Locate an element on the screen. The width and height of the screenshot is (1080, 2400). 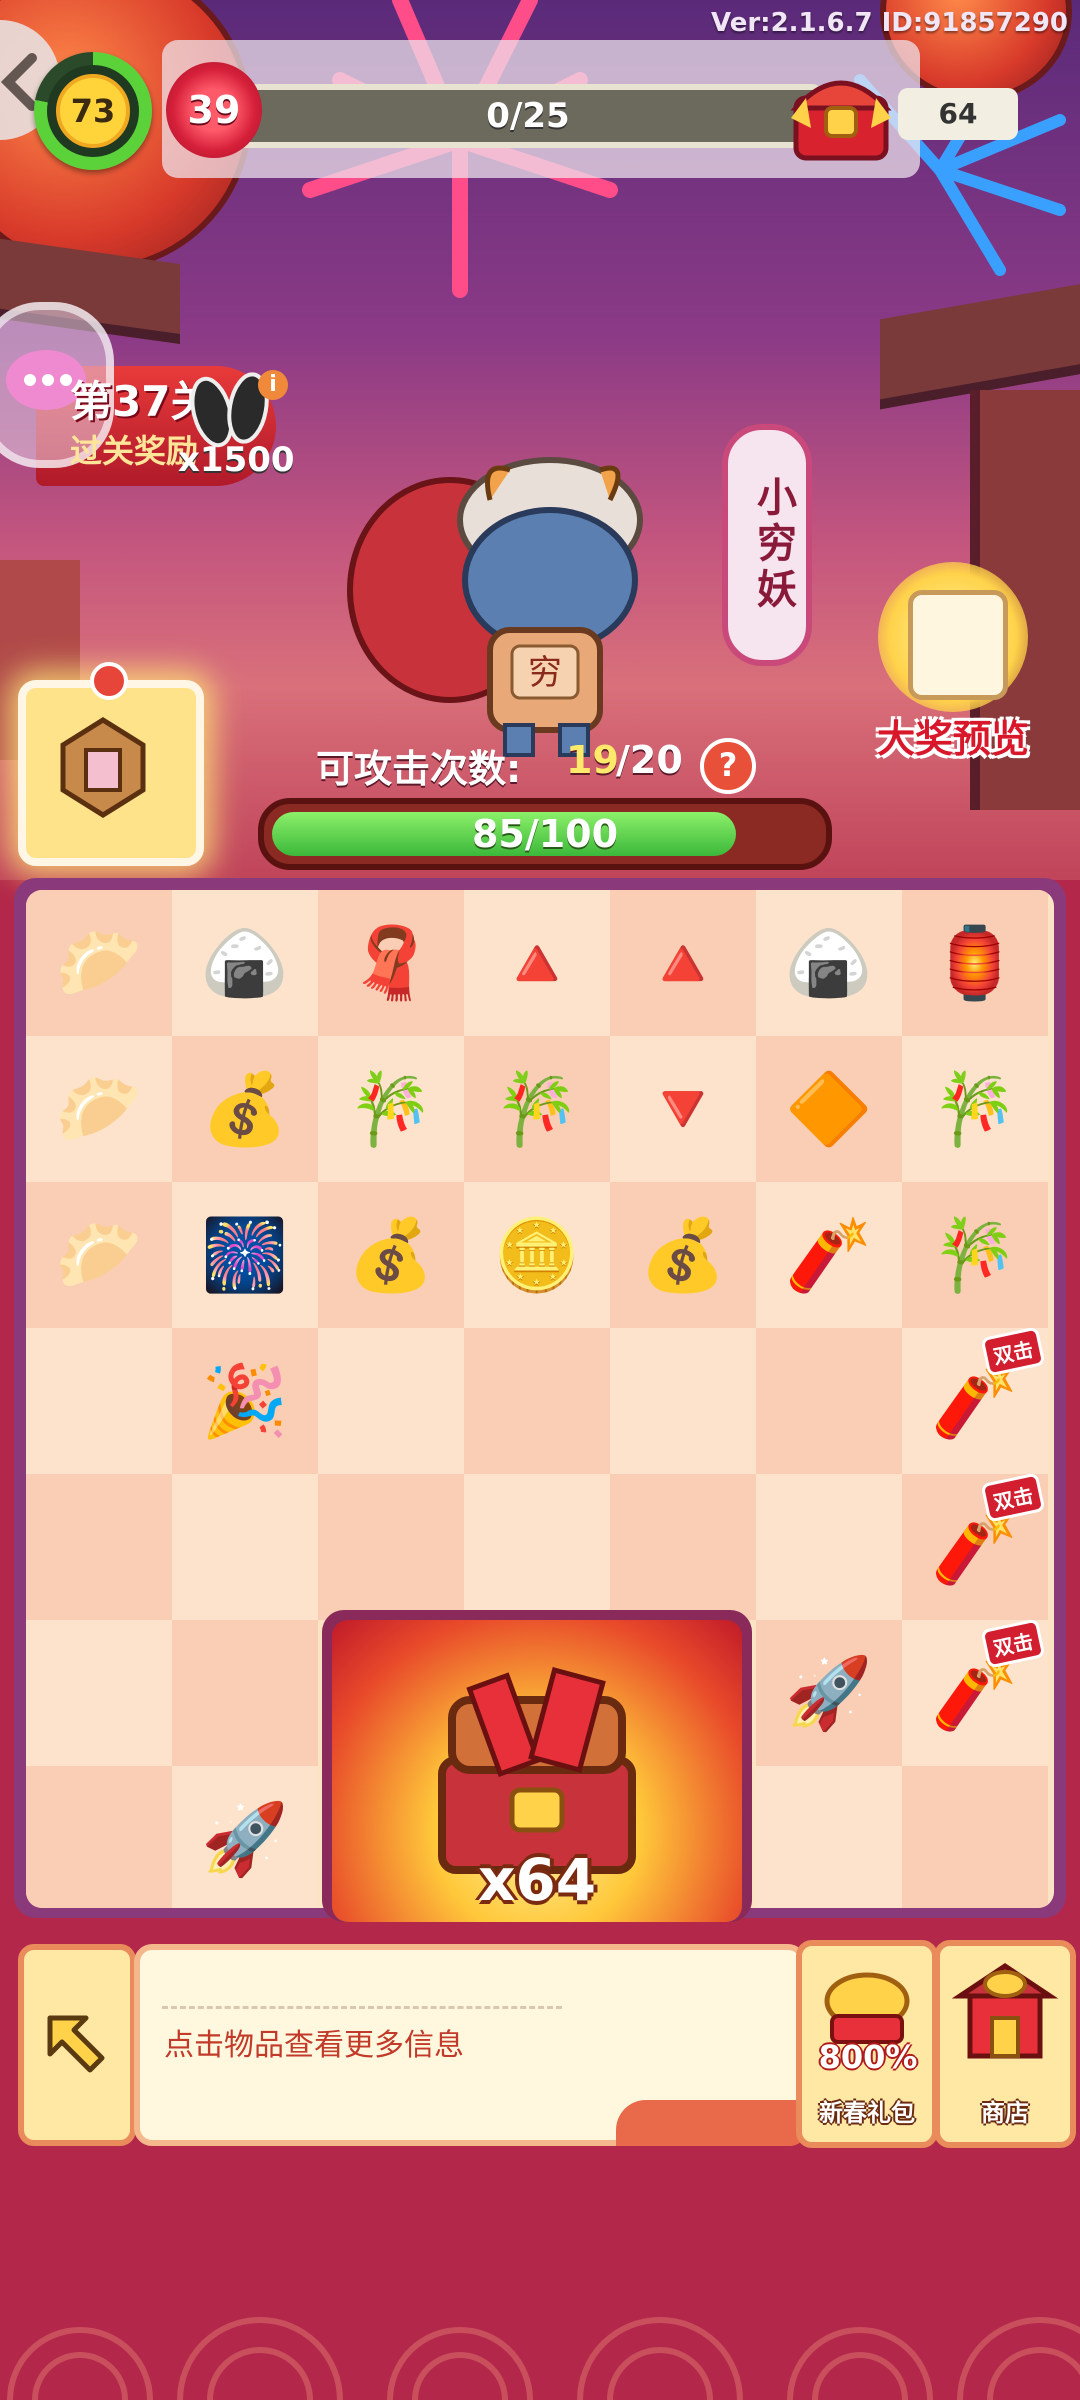
board-cell: 🎆 is located at coordinates (245, 1255).